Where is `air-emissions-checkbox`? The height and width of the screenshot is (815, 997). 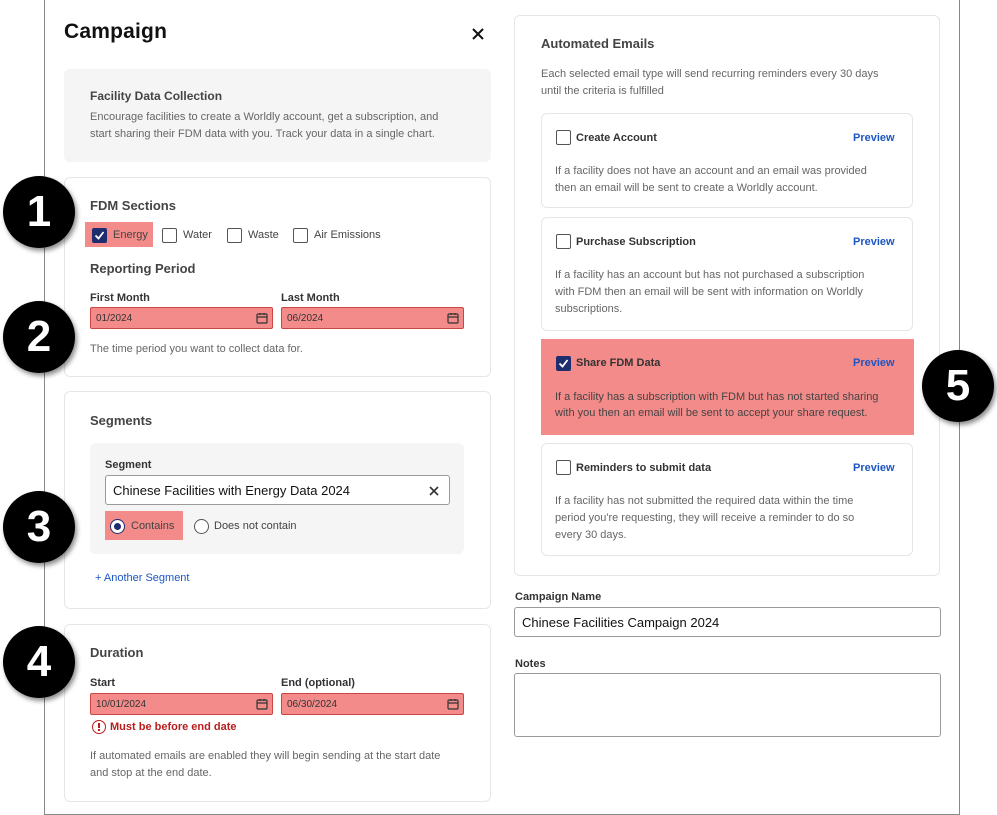 air-emissions-checkbox is located at coordinates (300, 235).